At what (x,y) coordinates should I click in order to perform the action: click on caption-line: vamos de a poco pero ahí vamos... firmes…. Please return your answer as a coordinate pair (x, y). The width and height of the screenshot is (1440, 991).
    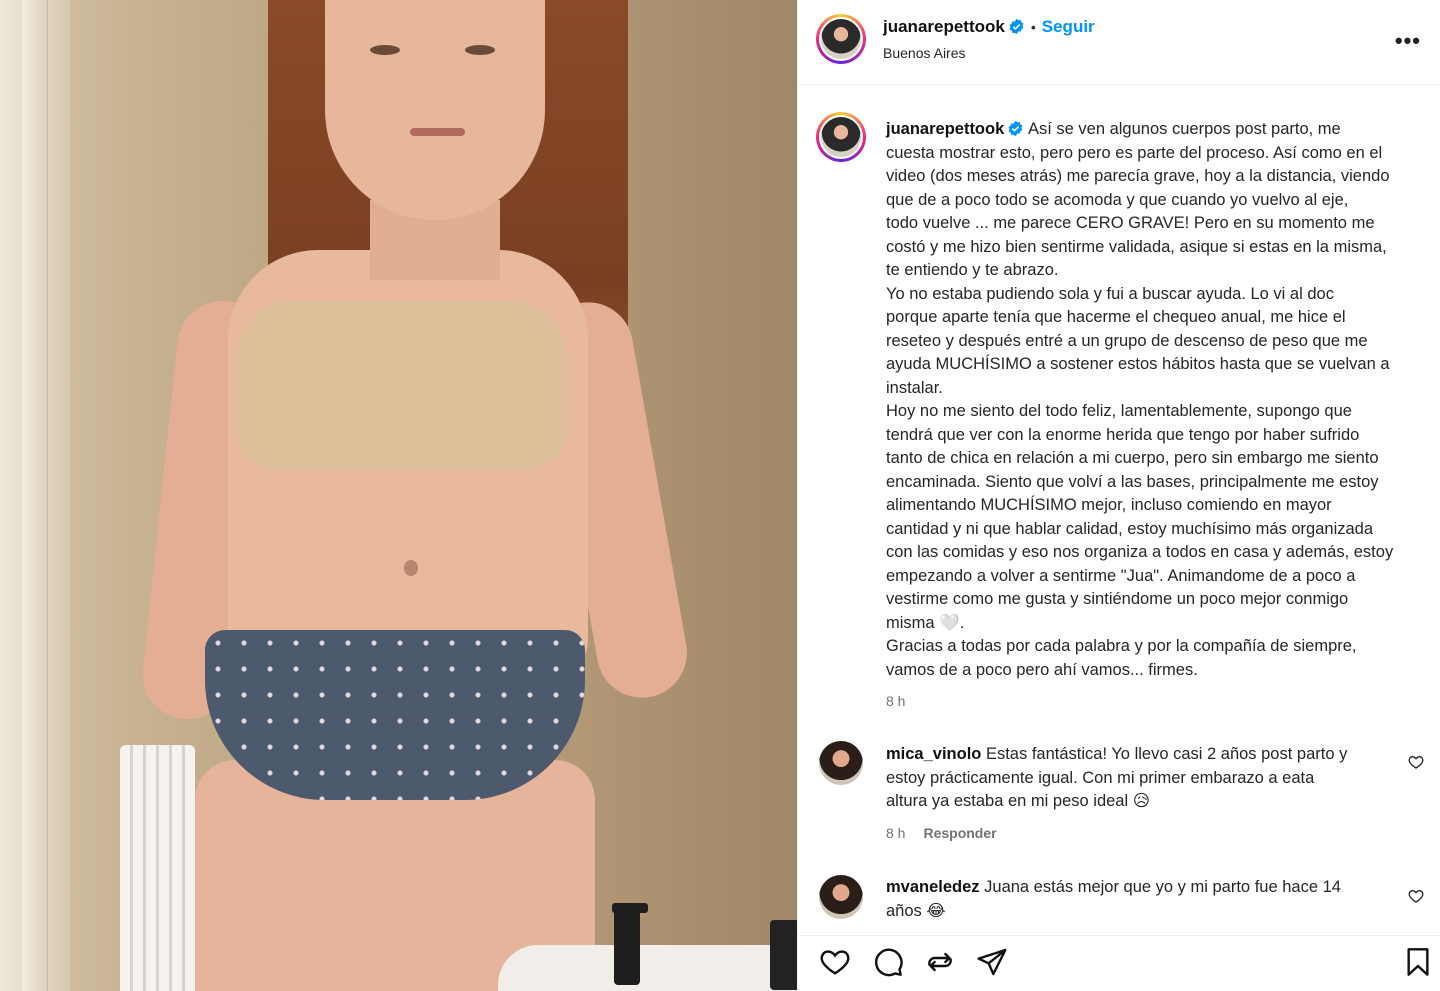
    Looking at the image, I should click on (1042, 669).